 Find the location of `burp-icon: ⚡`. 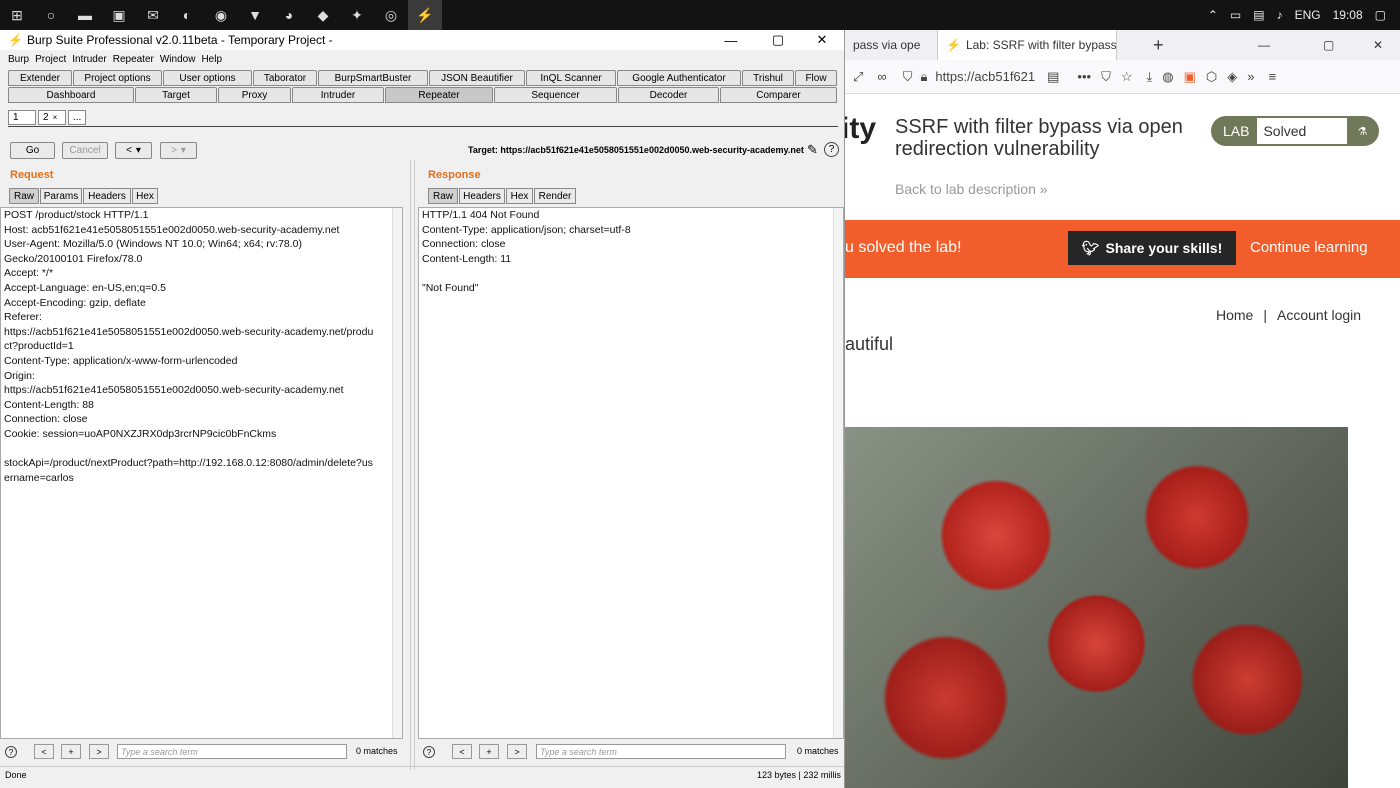

burp-icon: ⚡ is located at coordinates (425, 15).